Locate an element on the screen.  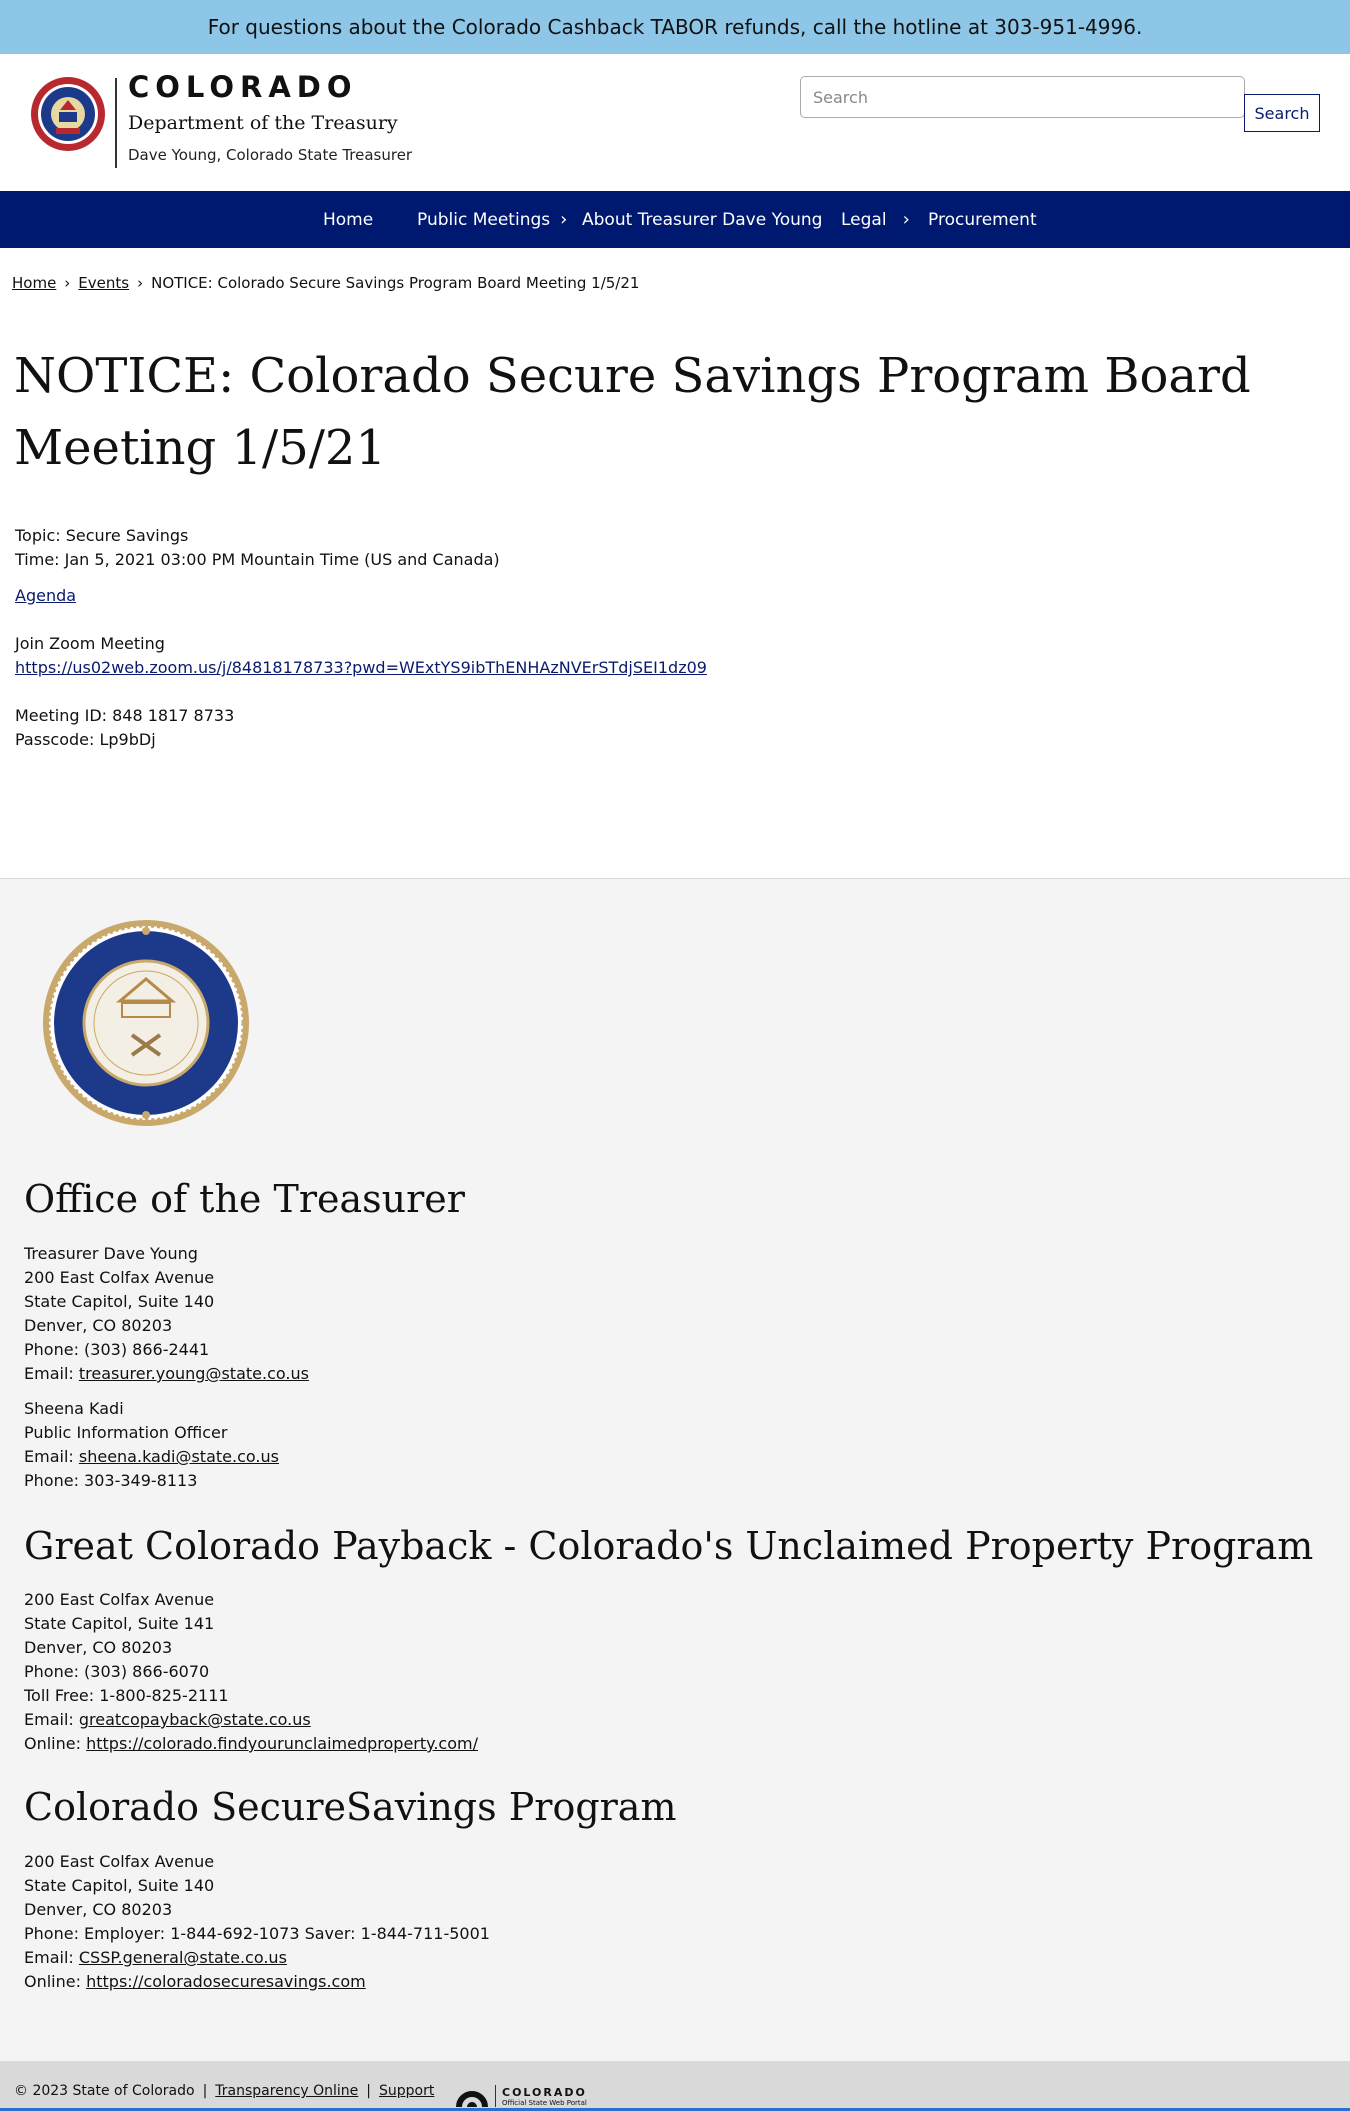
securesavings-line: 200 East Colfax Avenue is located at coordinates (119, 1861).